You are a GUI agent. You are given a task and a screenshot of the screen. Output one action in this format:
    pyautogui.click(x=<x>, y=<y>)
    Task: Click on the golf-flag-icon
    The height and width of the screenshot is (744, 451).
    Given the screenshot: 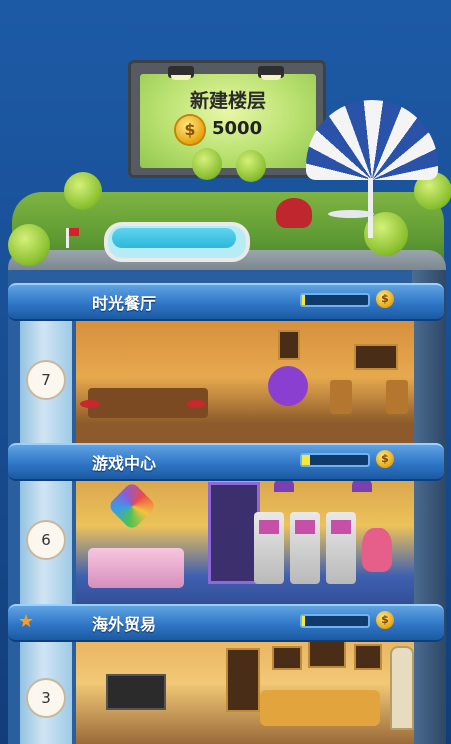 What is the action you would take?
    pyautogui.click(x=74, y=232)
    